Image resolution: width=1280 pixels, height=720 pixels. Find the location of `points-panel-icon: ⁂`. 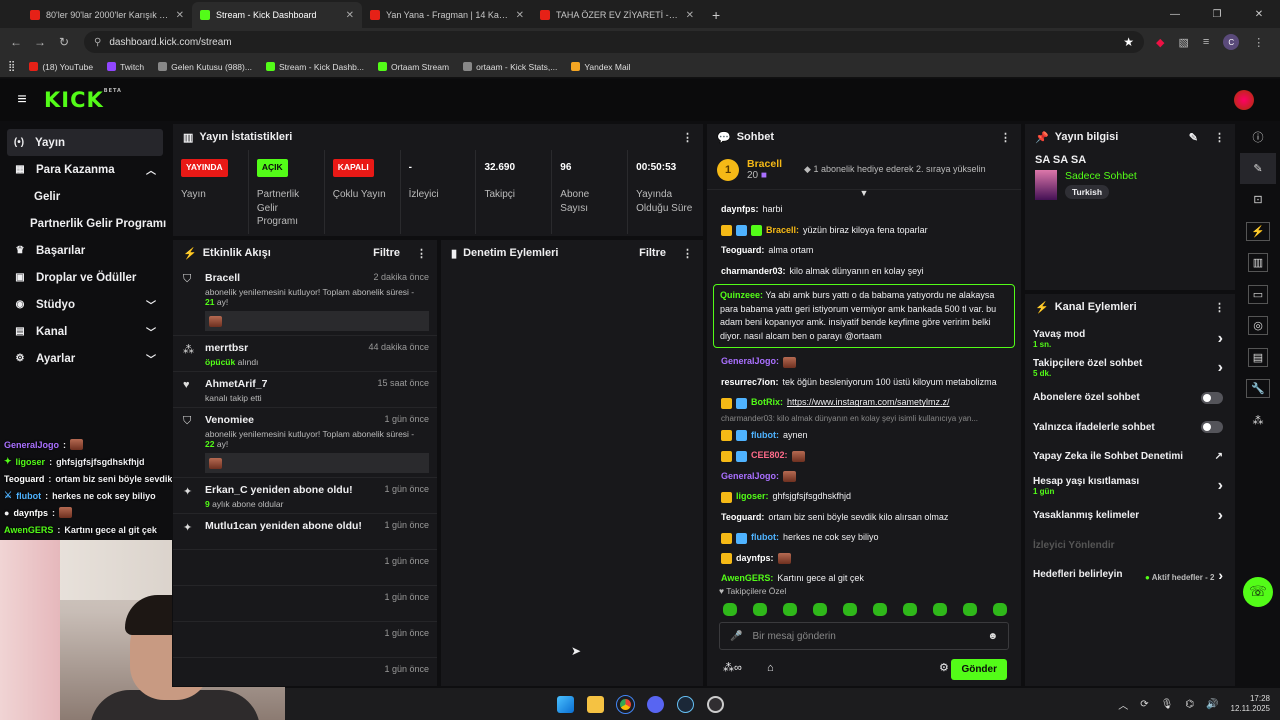

points-panel-icon: ⁂ is located at coordinates (1258, 421).